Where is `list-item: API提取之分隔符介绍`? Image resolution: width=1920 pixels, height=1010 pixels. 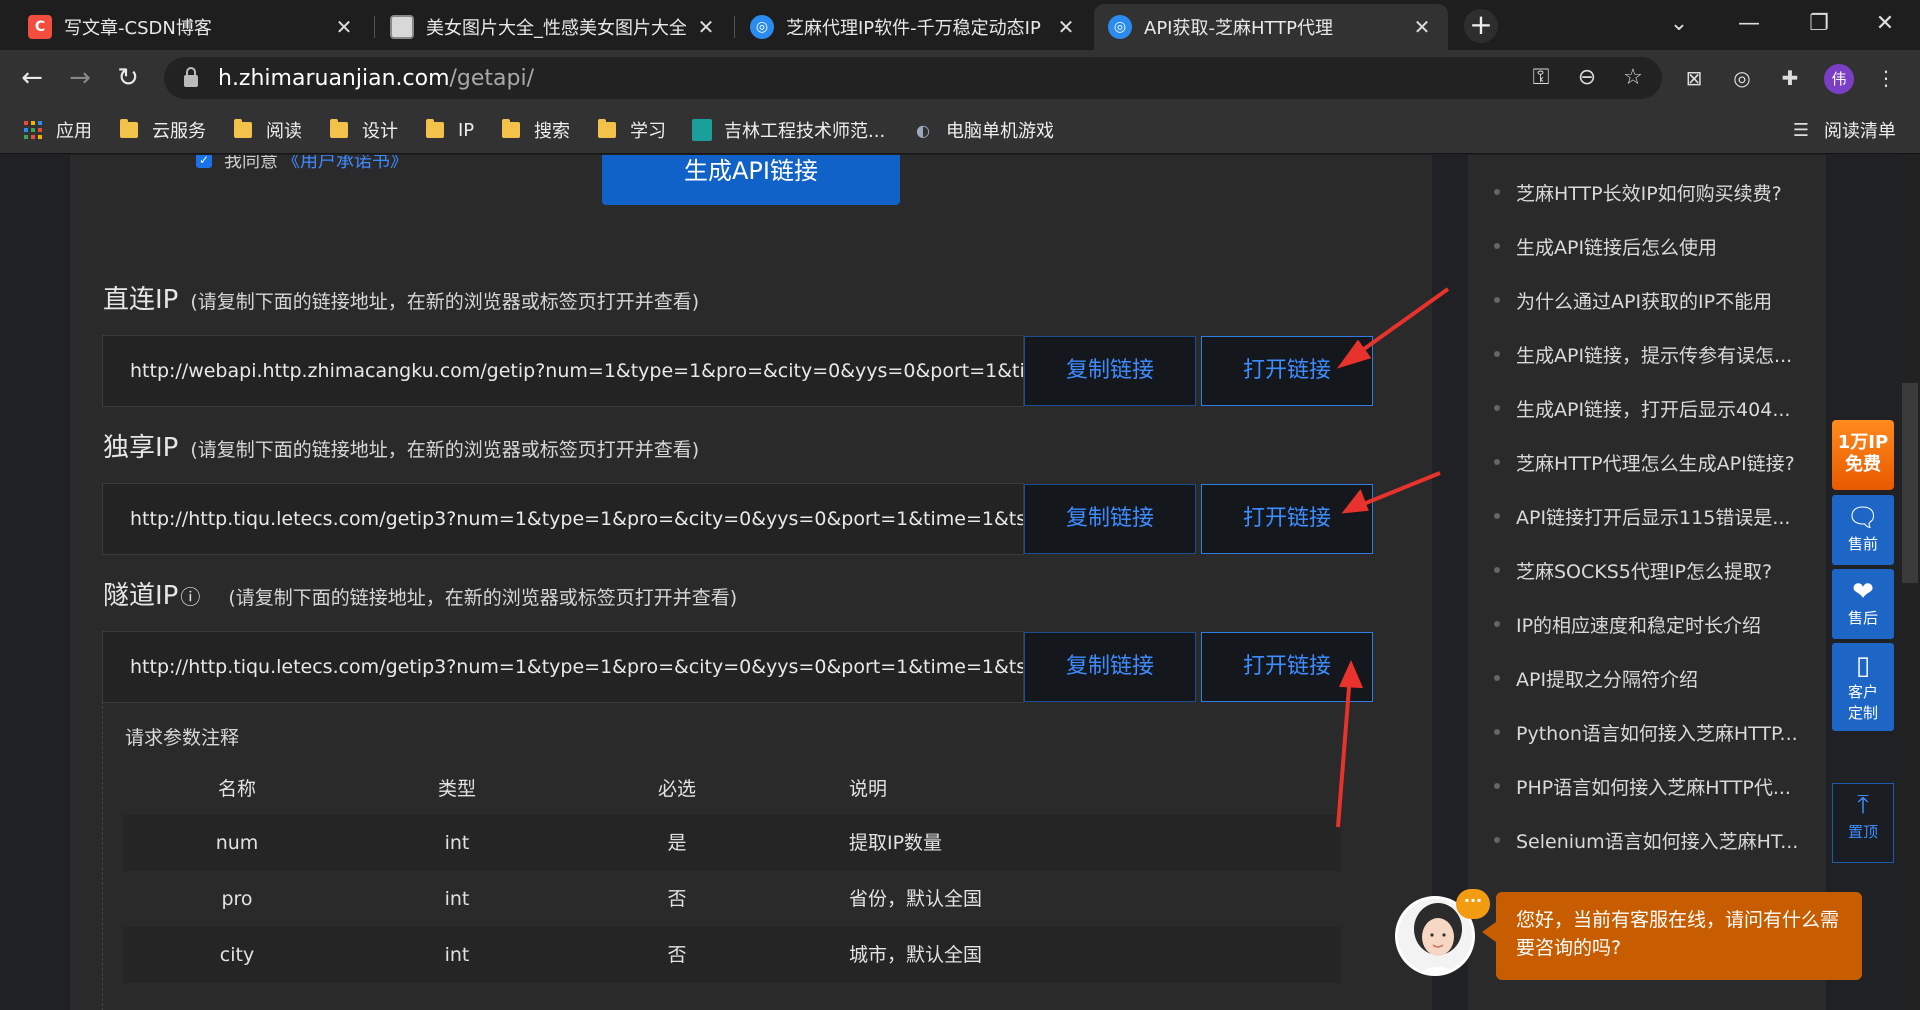
list-item: API提取之分隔符介绍 is located at coordinates (1654, 678).